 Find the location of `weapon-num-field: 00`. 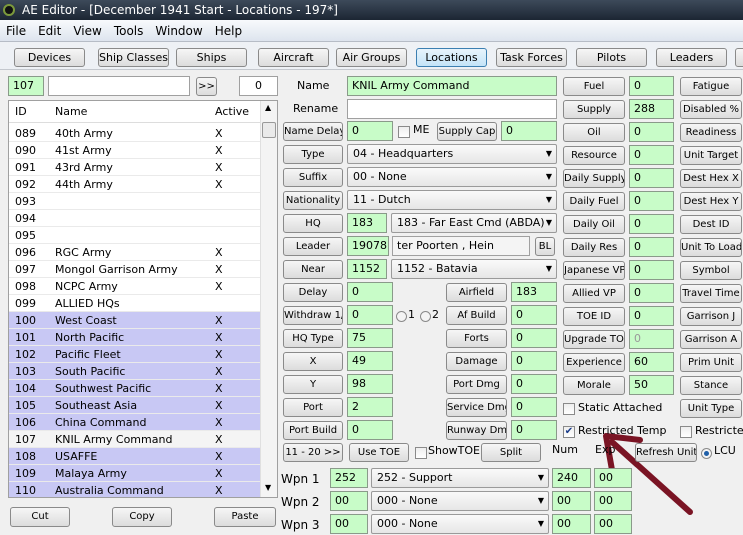

weapon-num-field: 00 is located at coordinates (571, 524).